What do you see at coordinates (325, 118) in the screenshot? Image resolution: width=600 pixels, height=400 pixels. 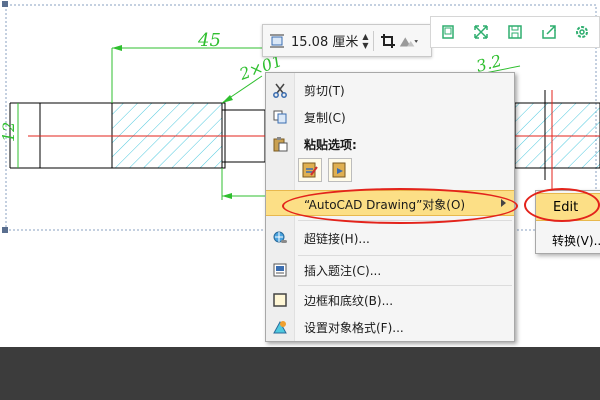 I see `menu-label: 复制(C)` at bounding box center [325, 118].